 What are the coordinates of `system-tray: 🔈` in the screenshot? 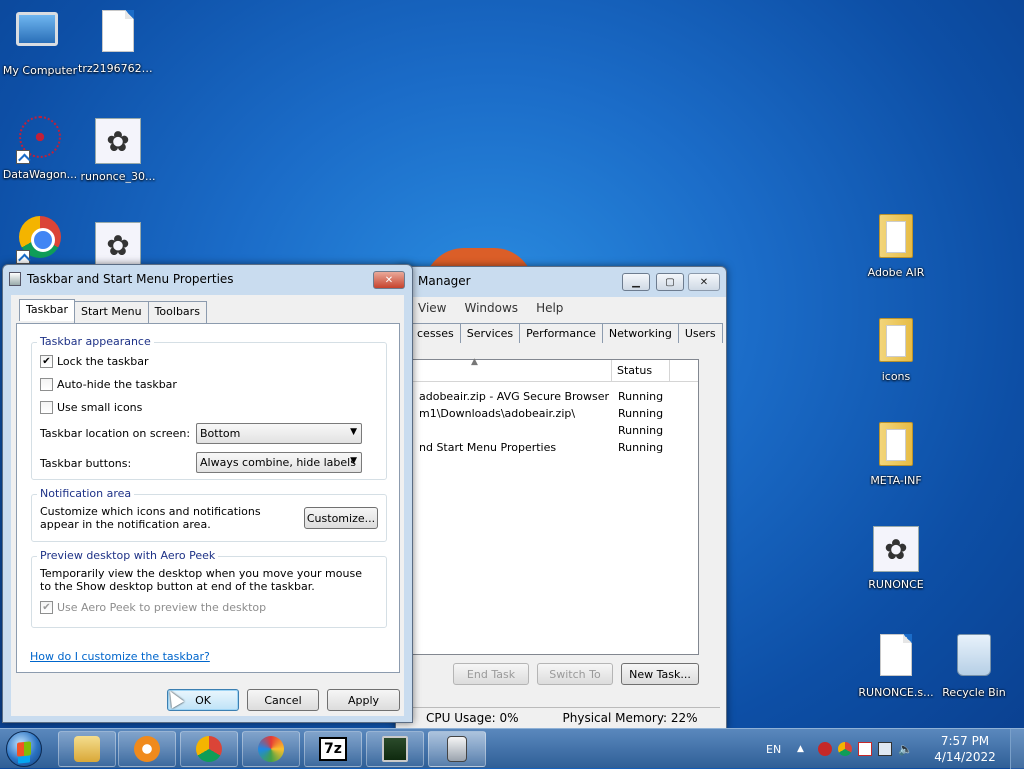 It's located at (865, 749).